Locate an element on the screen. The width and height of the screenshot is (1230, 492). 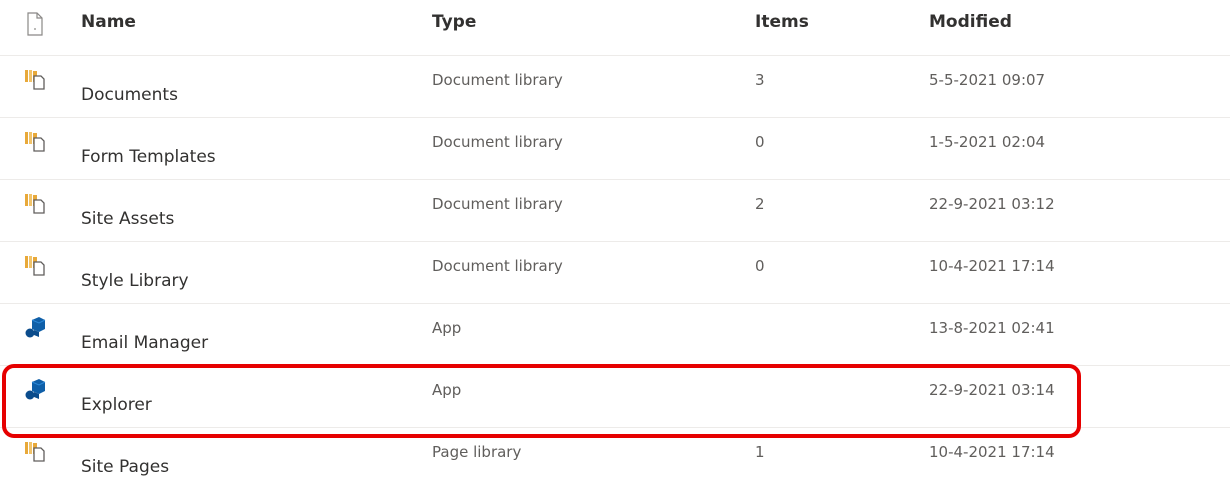
row-name-link: Explorer is located at coordinates (116, 405).